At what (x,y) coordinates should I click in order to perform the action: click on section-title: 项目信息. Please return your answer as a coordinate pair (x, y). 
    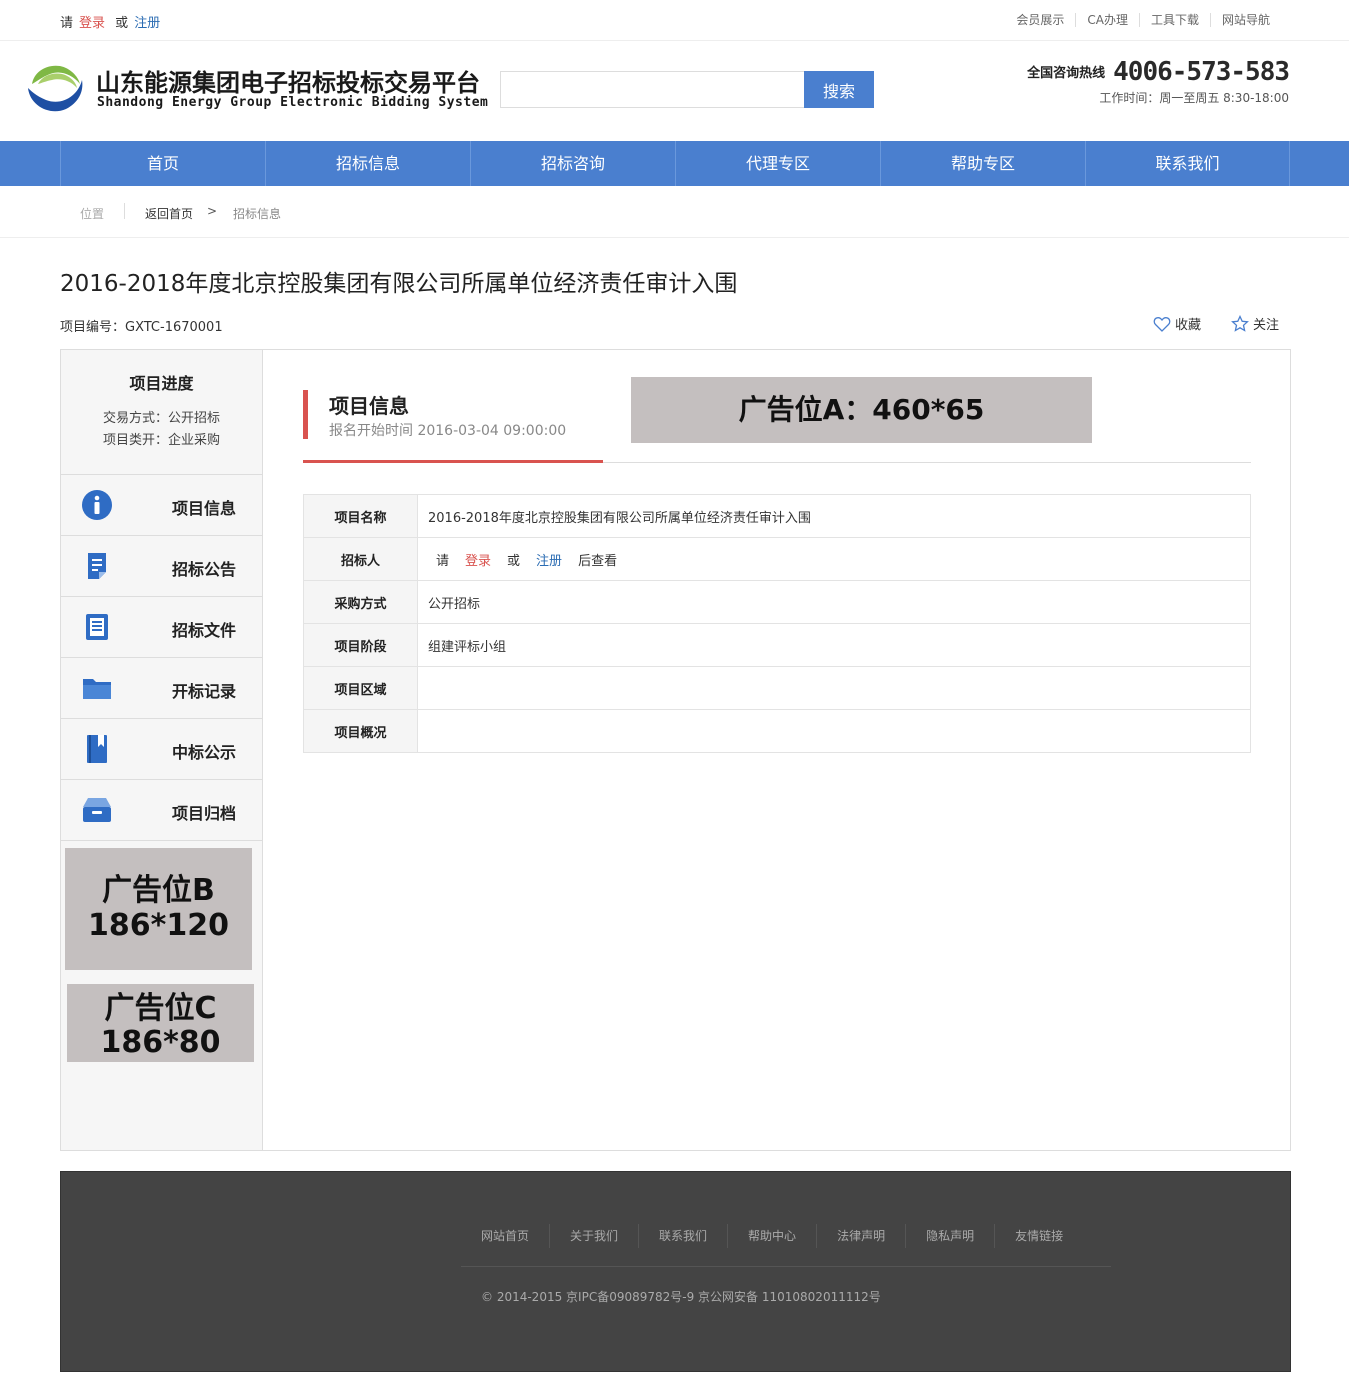
    Looking at the image, I should click on (369, 406).